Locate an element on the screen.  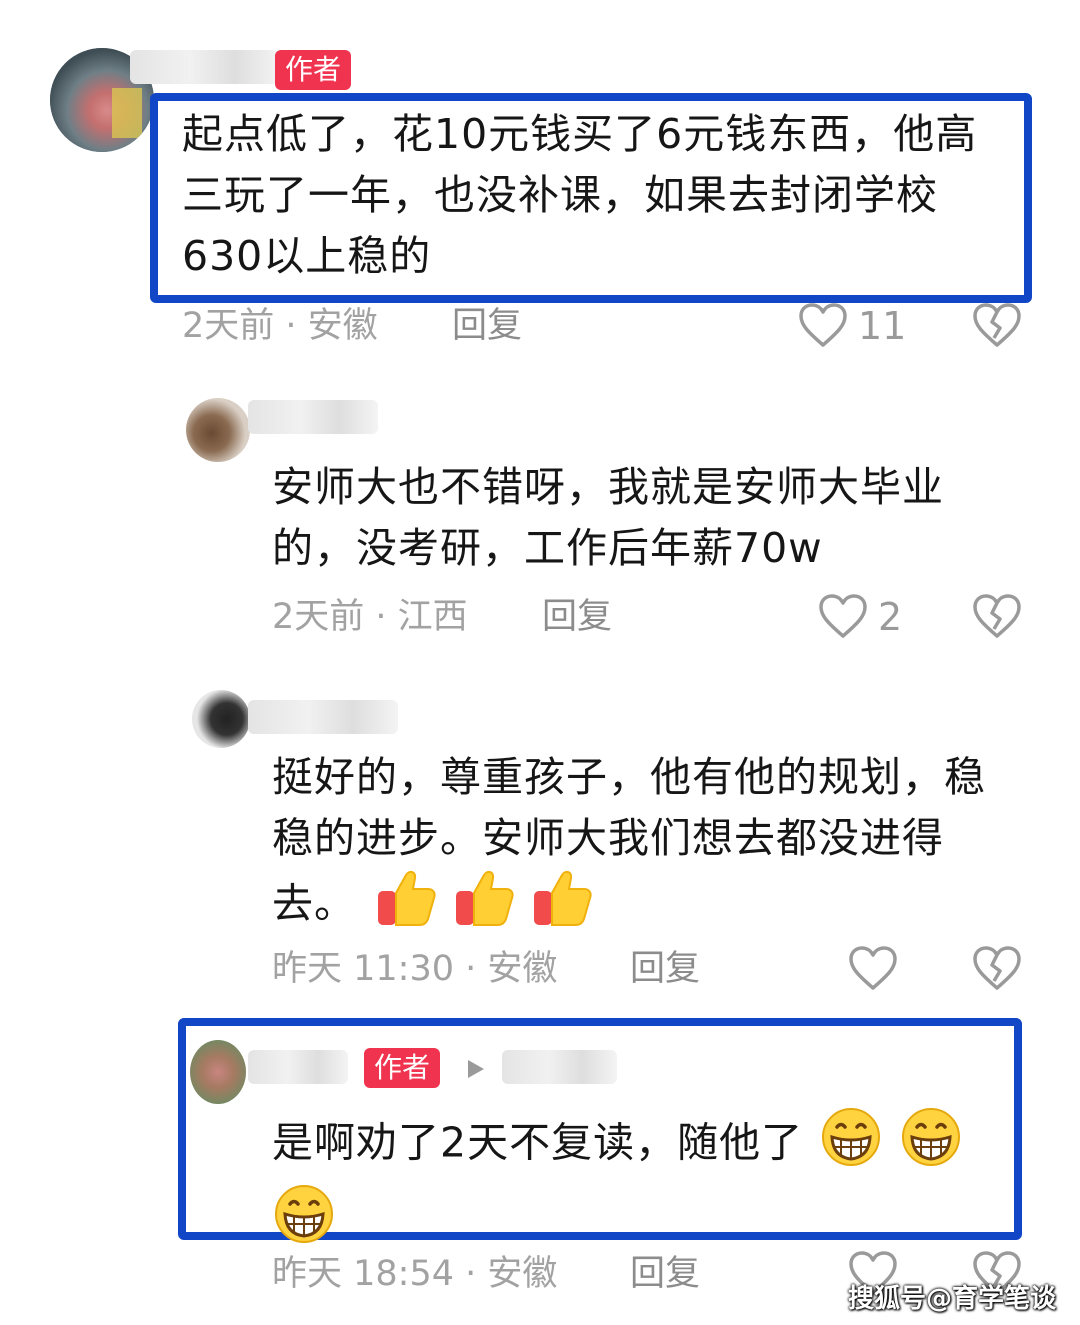
like-count: 11 is located at coordinates (882, 326).